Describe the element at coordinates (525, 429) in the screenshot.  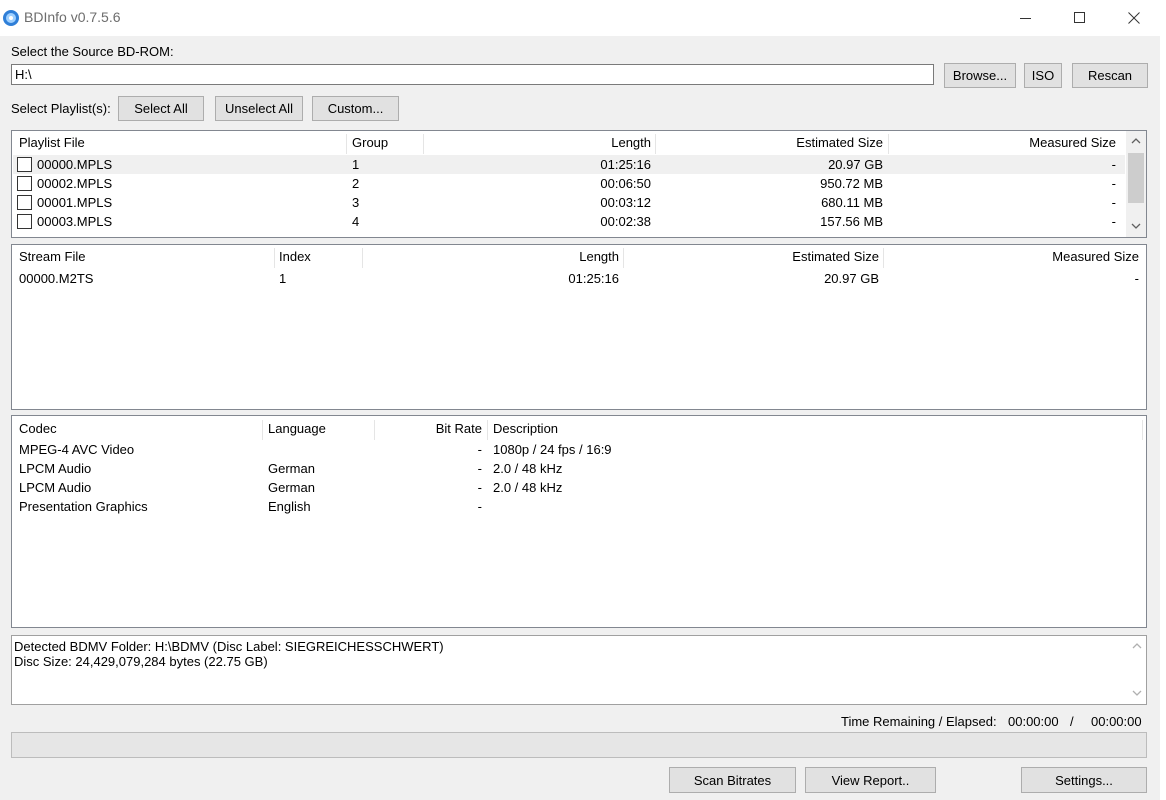
I see `column-header-description: Description` at that location.